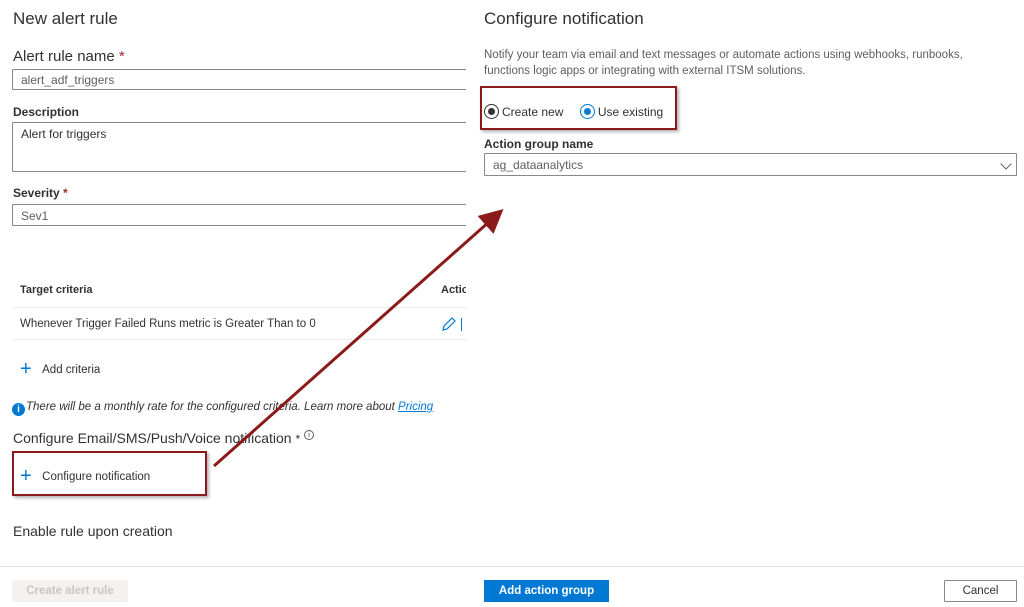  I want to click on pricing-link: Pricing, so click(415, 407).